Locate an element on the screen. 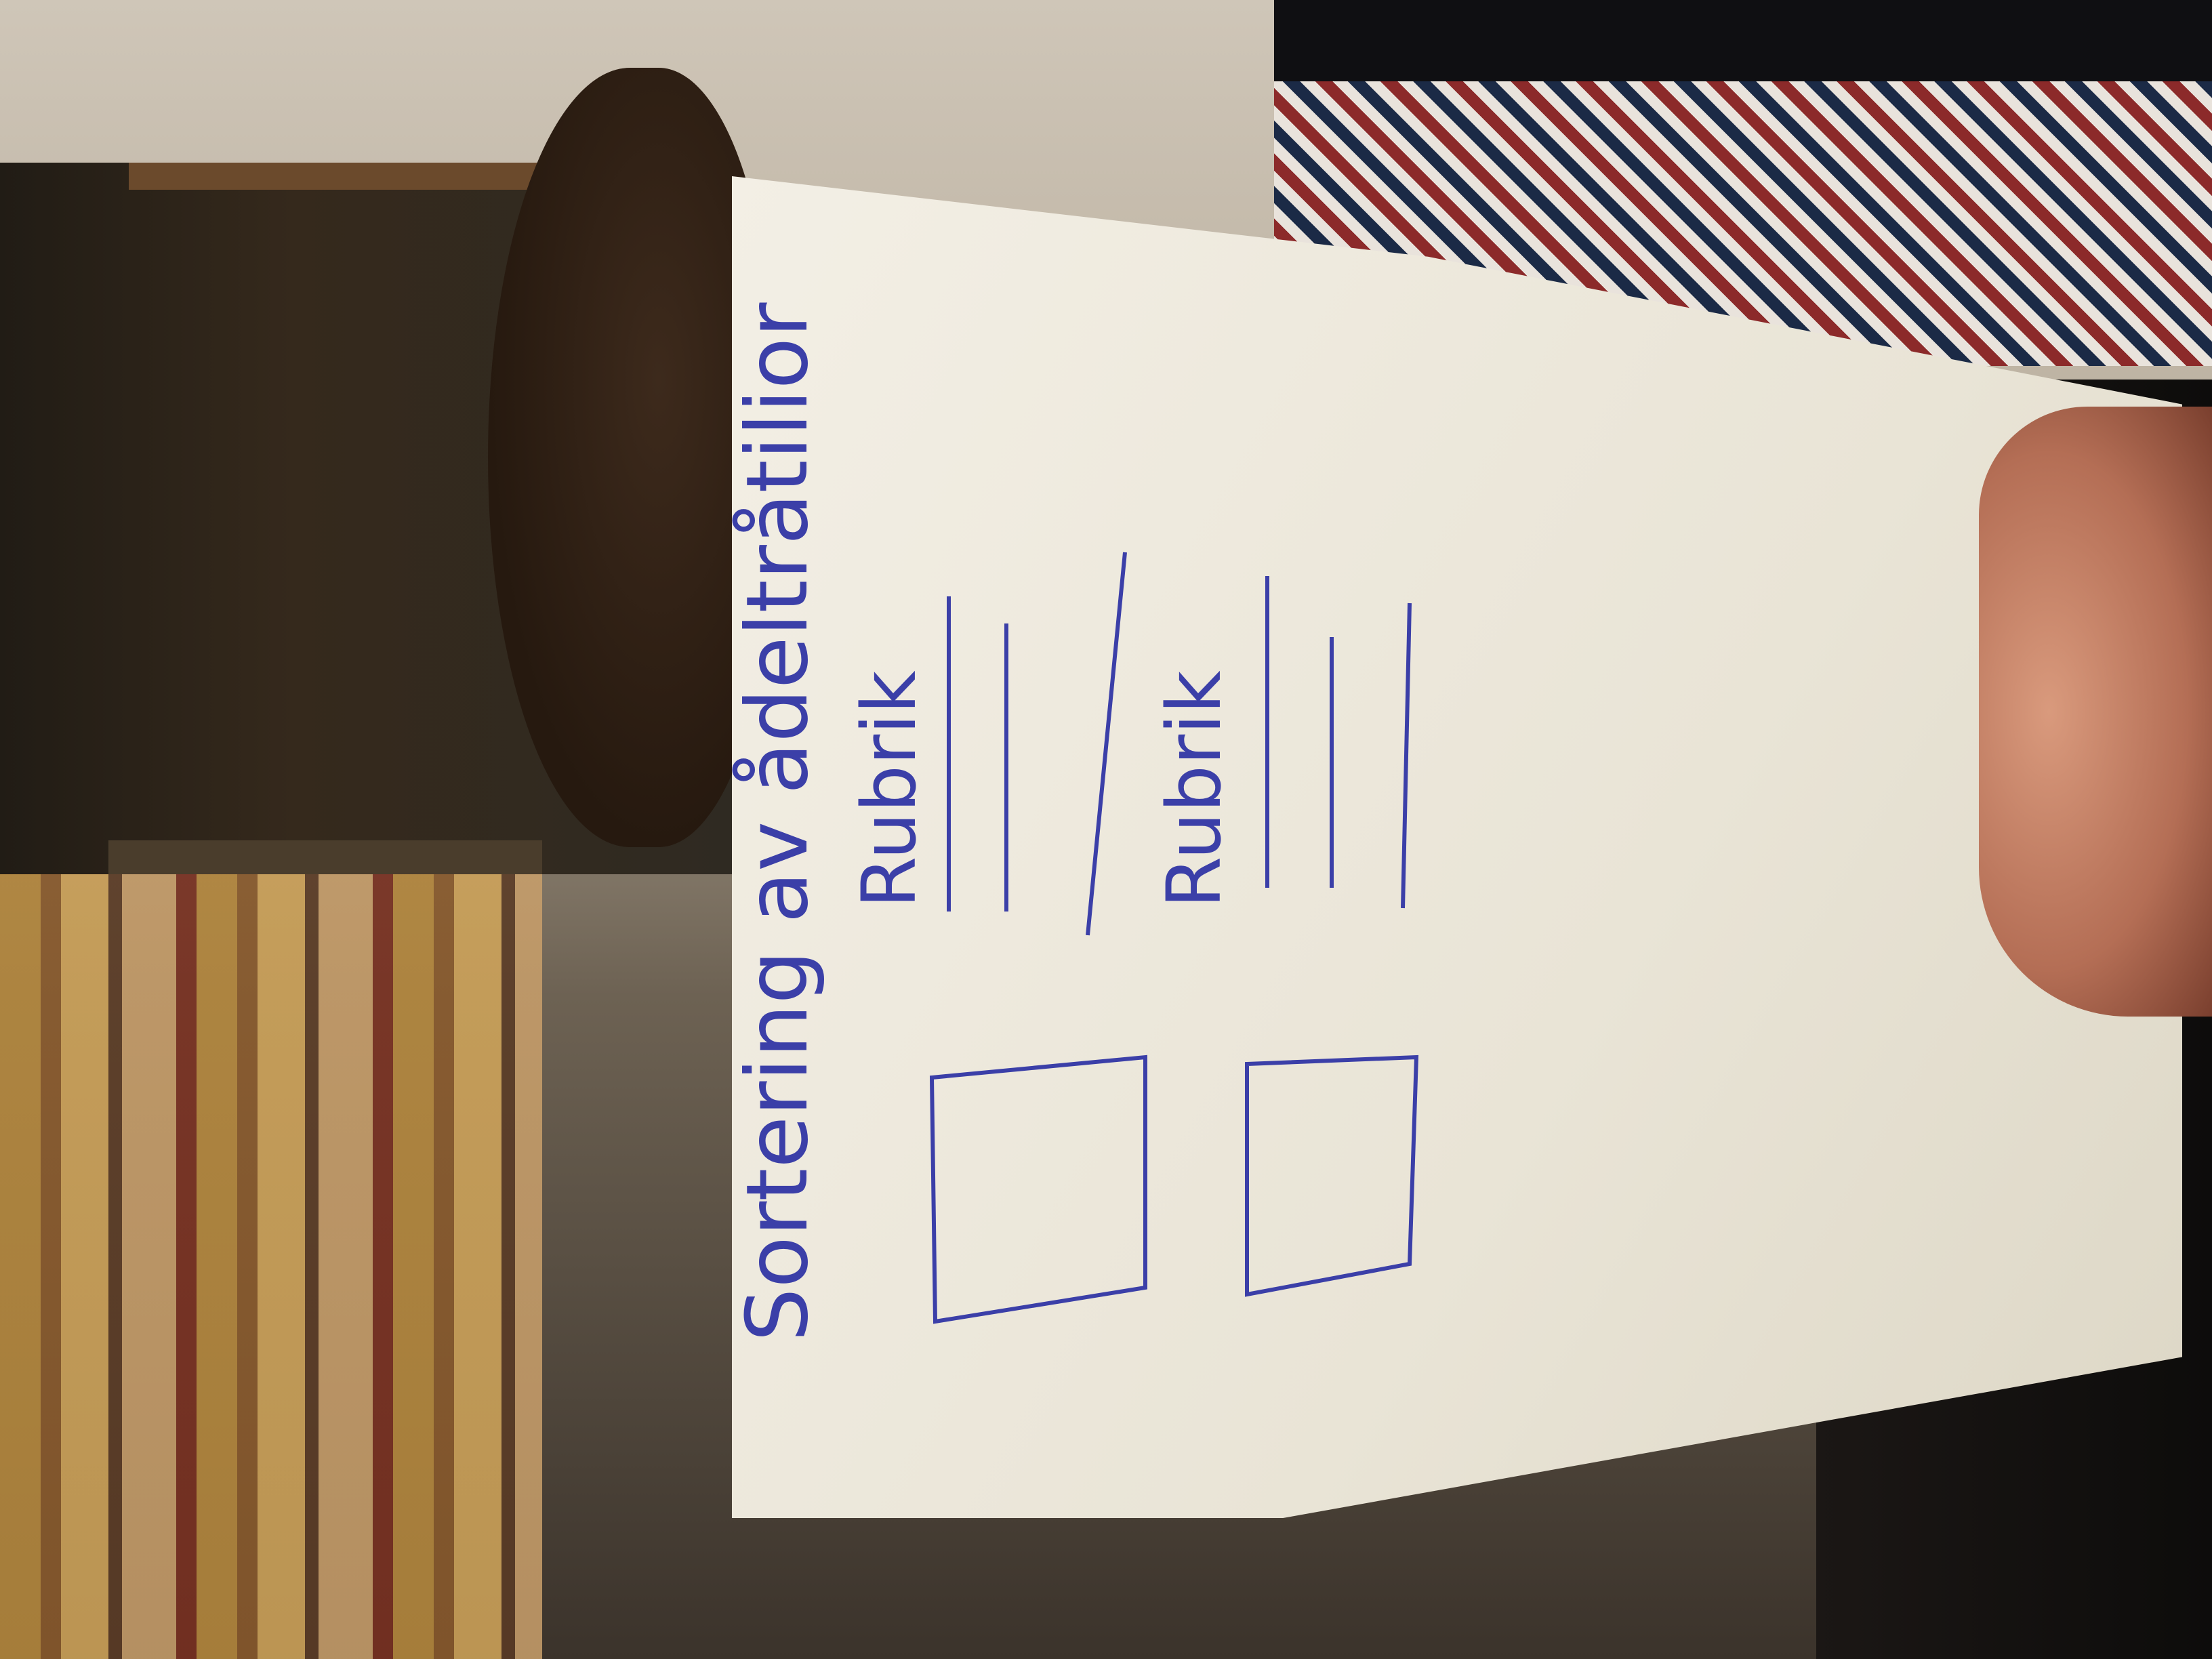 This screenshot has width=2212, height=1659. sketch-rubrik-2: Rubrik is located at coordinates (1194, 789).